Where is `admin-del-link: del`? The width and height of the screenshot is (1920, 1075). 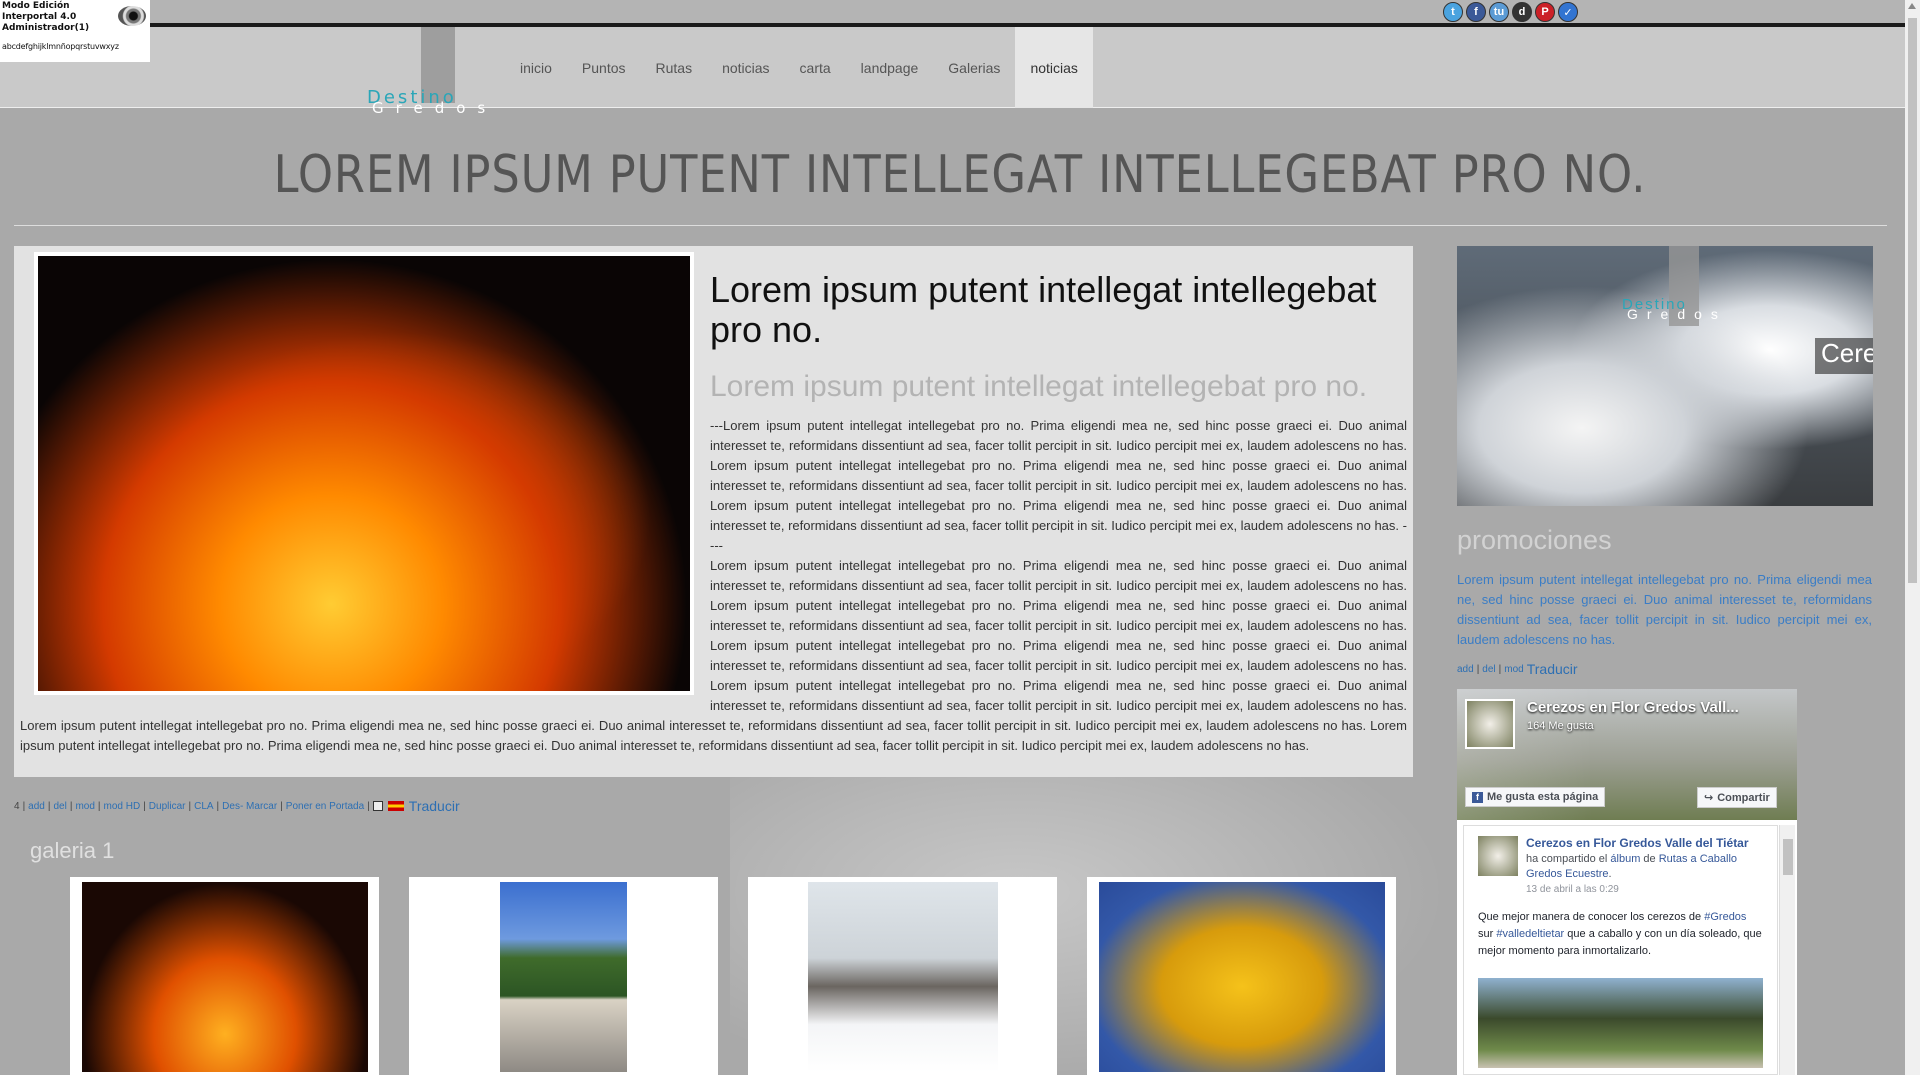 admin-del-link: del is located at coordinates (59, 806).